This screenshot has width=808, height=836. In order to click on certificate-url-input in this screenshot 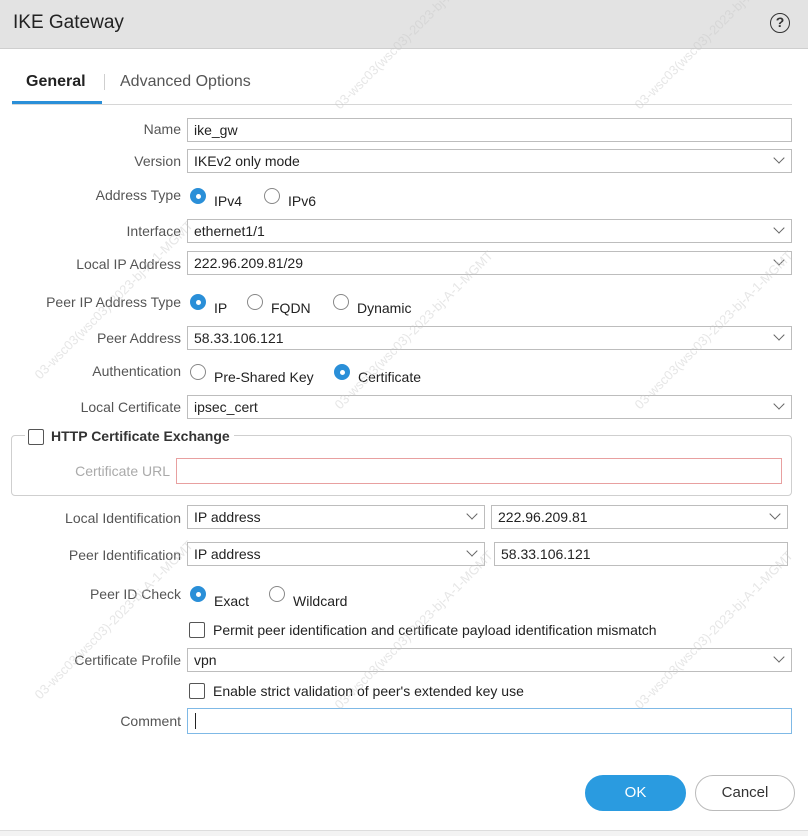, I will do `click(479, 471)`.